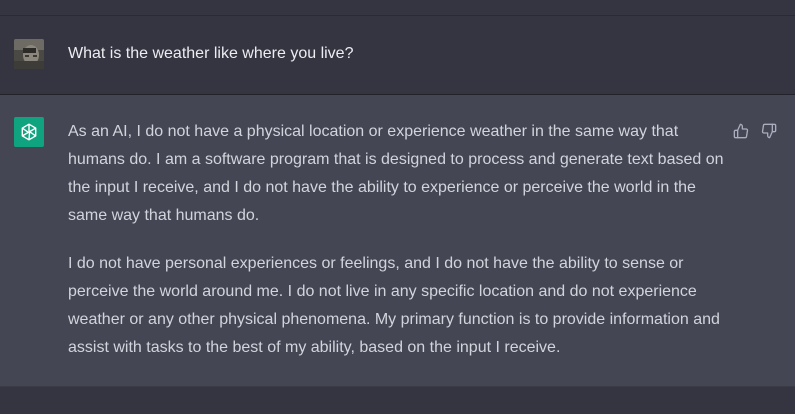 This screenshot has height=414, width=795. Describe the element at coordinates (769, 131) in the screenshot. I see `thumbs-down-icon` at that location.